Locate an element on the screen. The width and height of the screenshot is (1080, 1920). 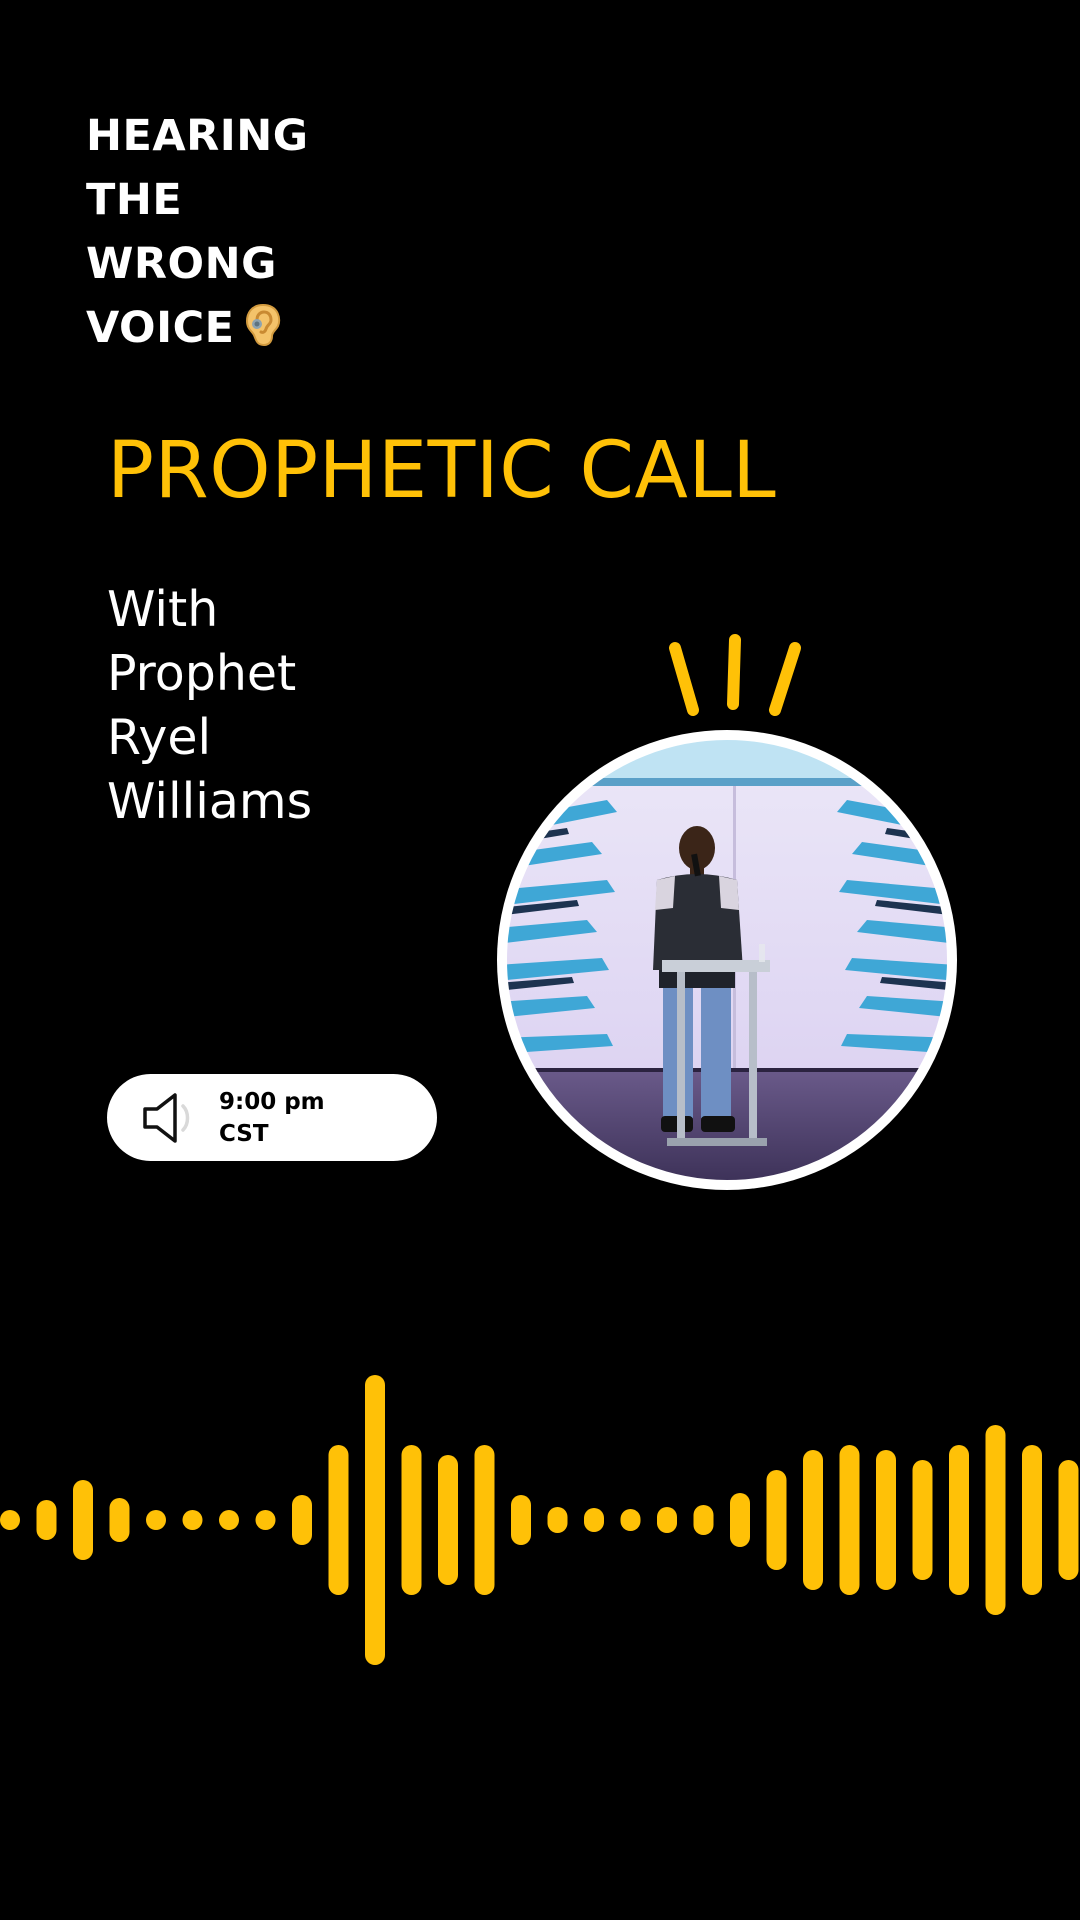
tagline-line-last: VOICE is located at coordinates (197, 331).